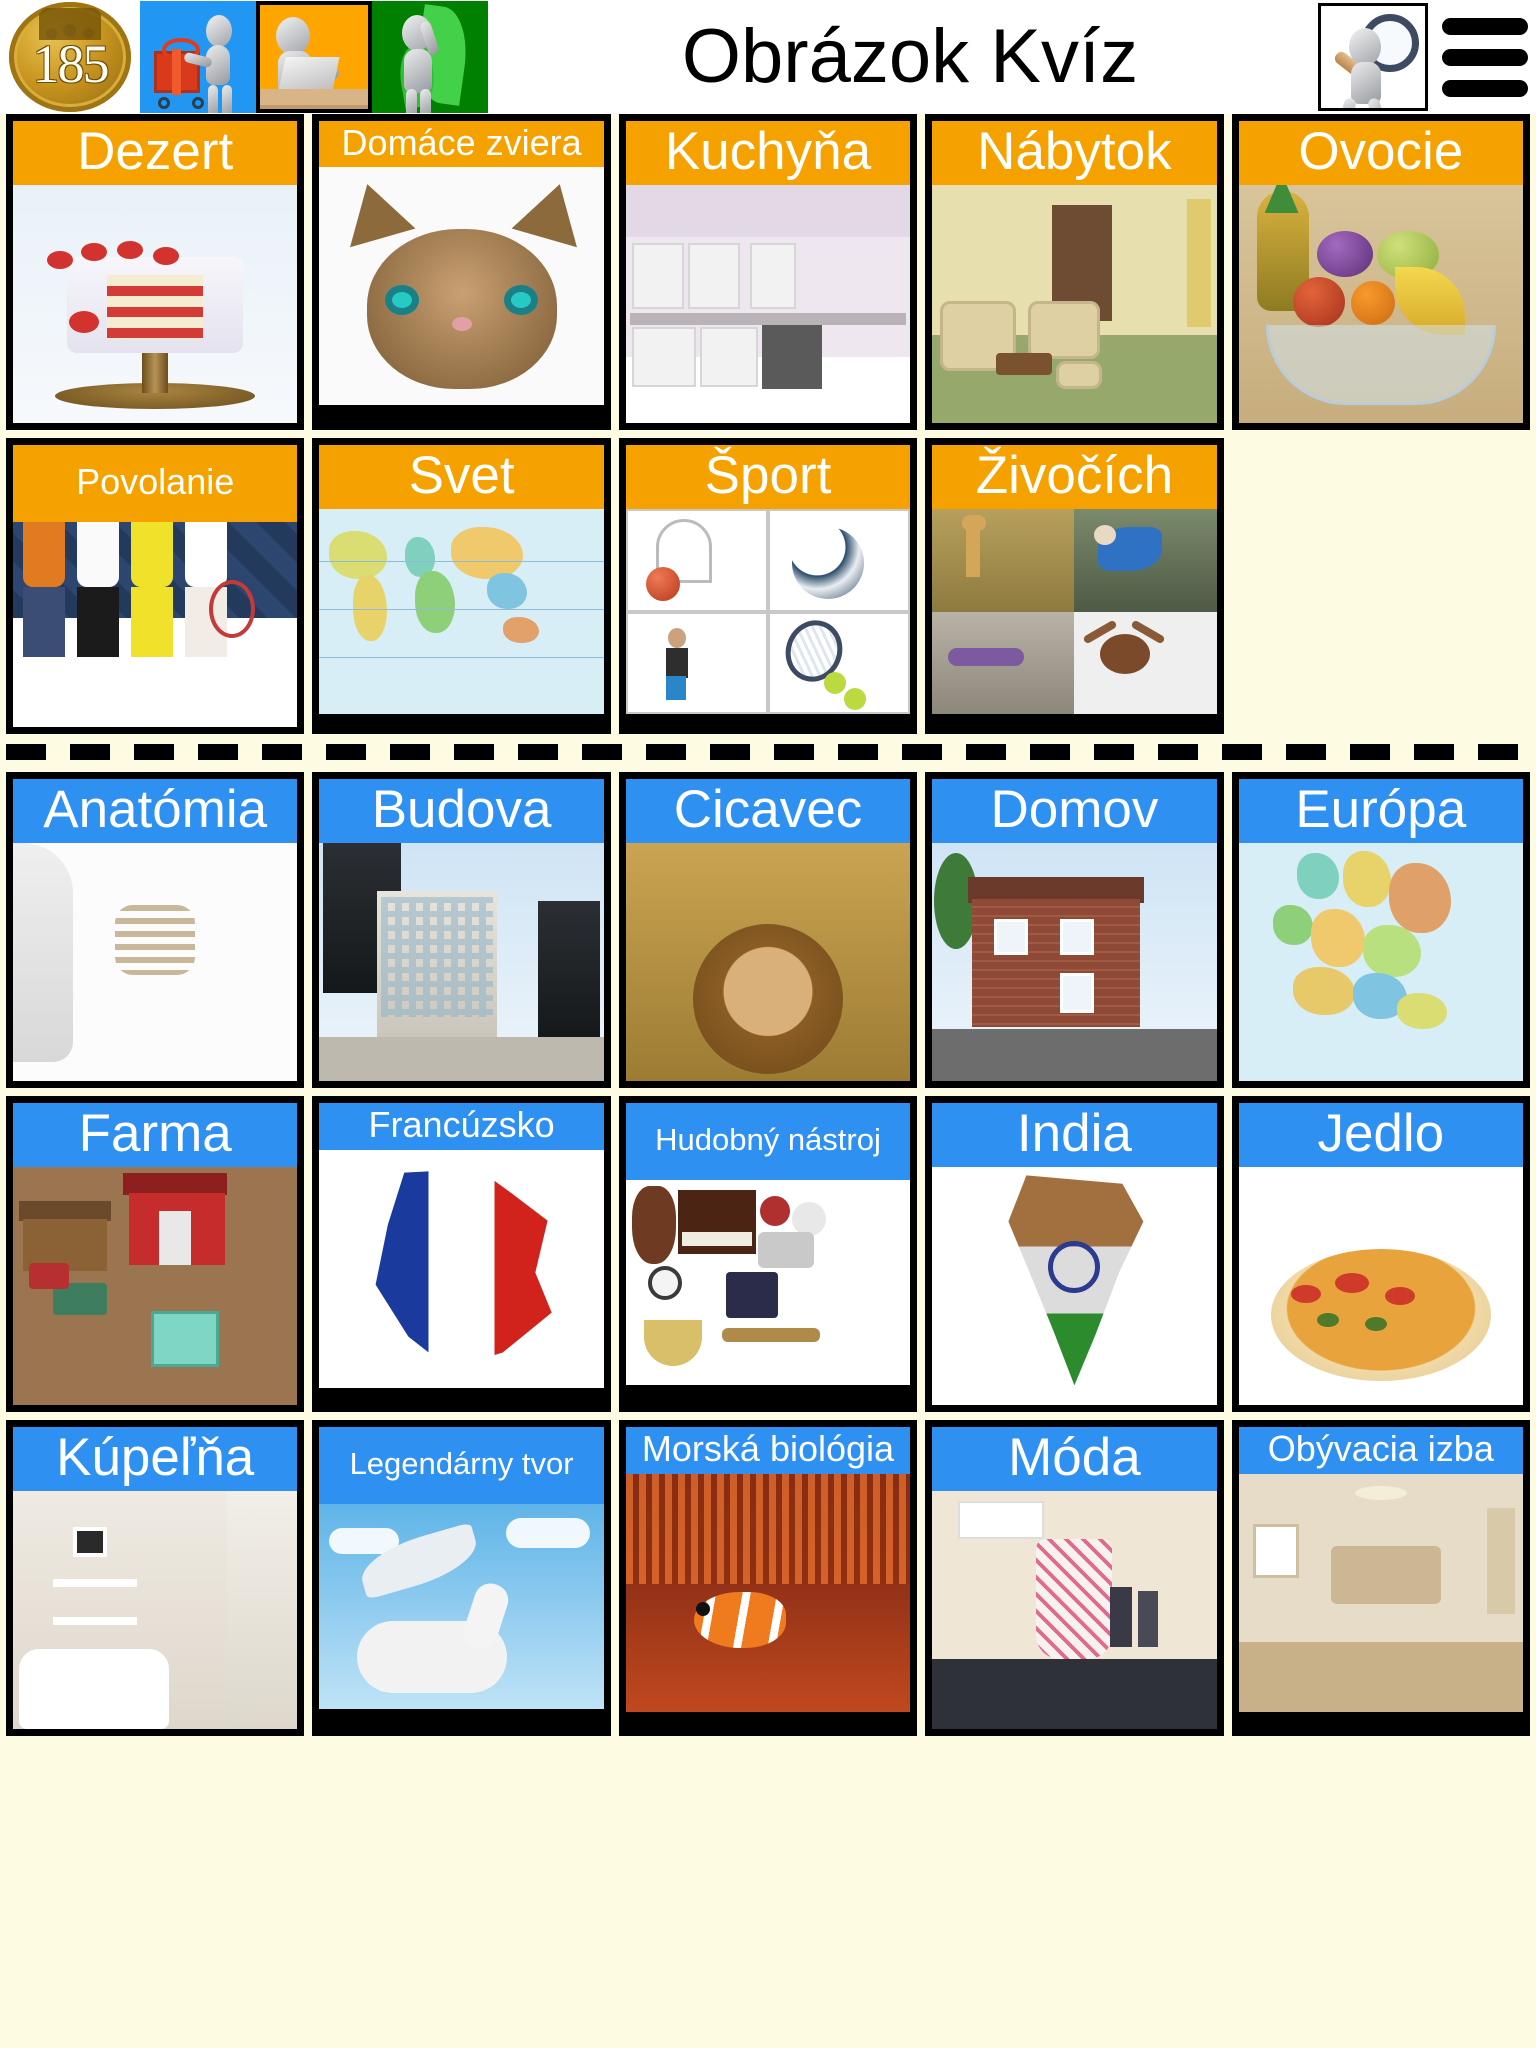  Describe the element at coordinates (768, 304) in the screenshot. I see `category-image-kitchen` at that location.